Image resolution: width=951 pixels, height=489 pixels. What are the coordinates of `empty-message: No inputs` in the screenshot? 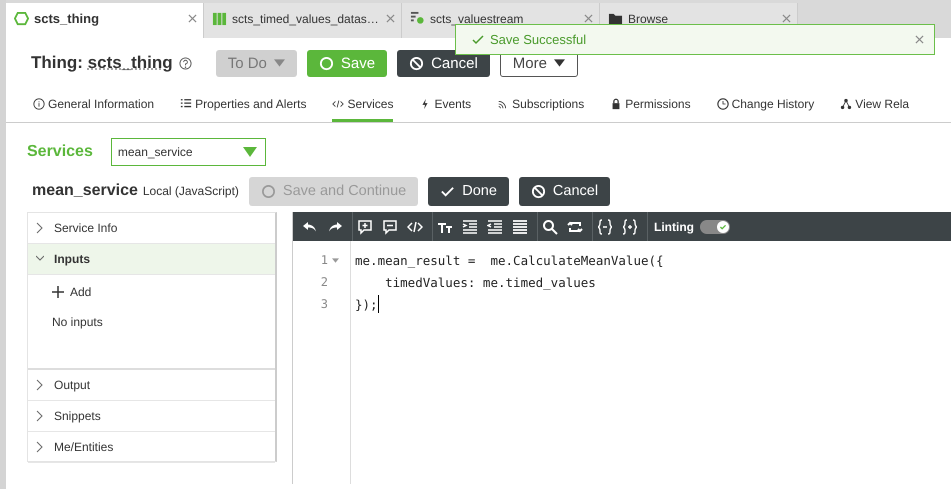 It's located at (78, 322).